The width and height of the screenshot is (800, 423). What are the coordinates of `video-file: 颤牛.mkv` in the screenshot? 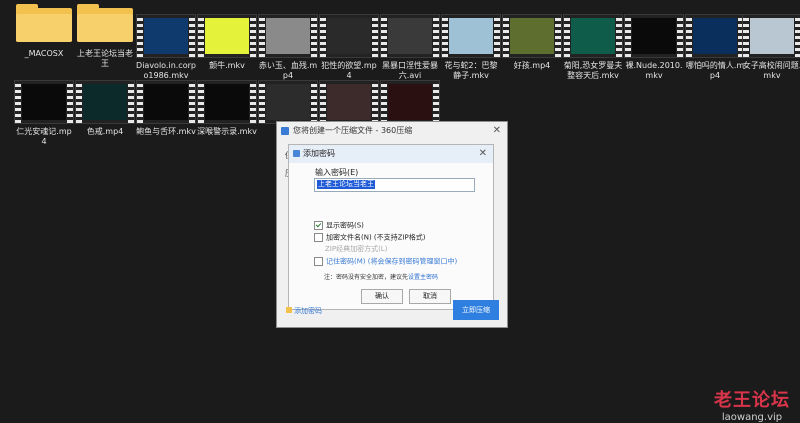 It's located at (227, 42).